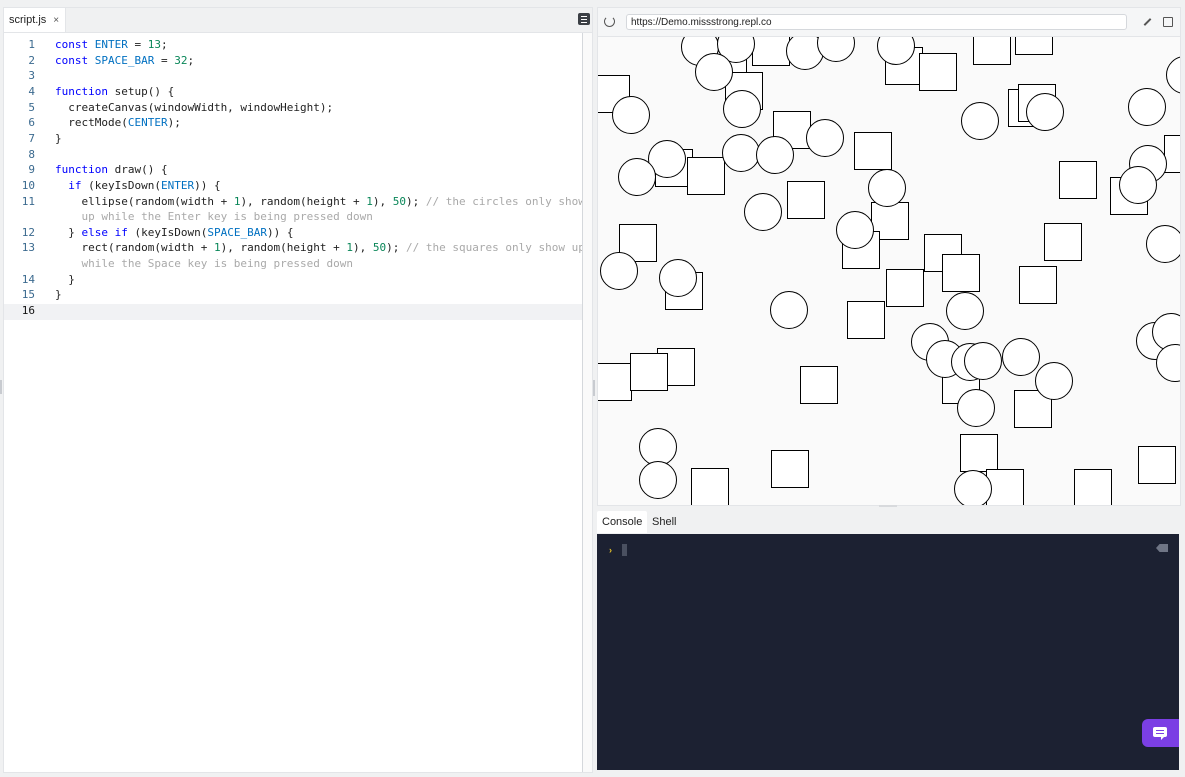 The width and height of the screenshot is (1185, 777). Describe the element at coordinates (293, 296) in the screenshot. I see `code-line: 15}` at that location.